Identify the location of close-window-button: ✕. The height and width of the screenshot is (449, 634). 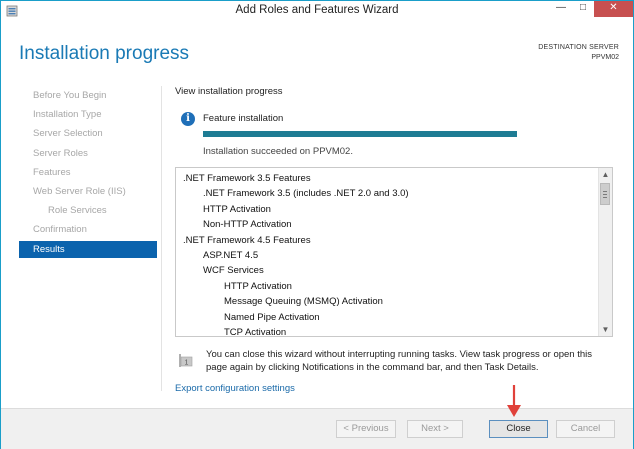
(613, 9).